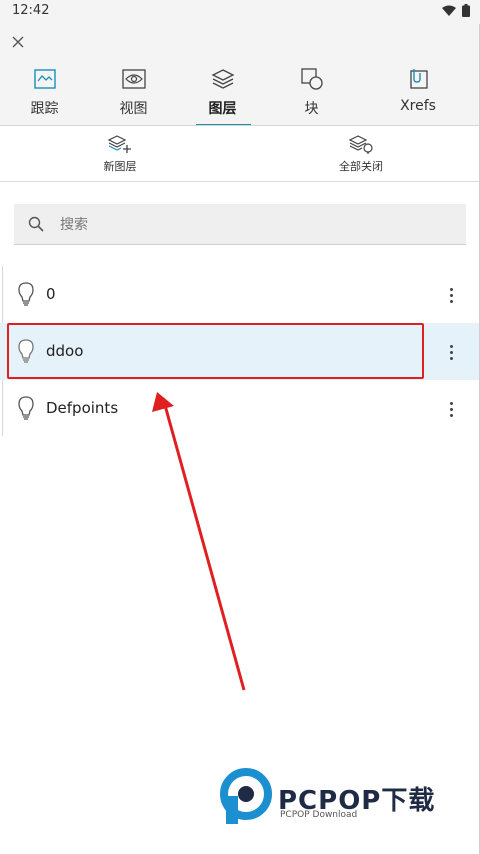  Describe the element at coordinates (343, 798) in the screenshot. I see `watermark: PCPOP下载 PCPOP Download` at that location.